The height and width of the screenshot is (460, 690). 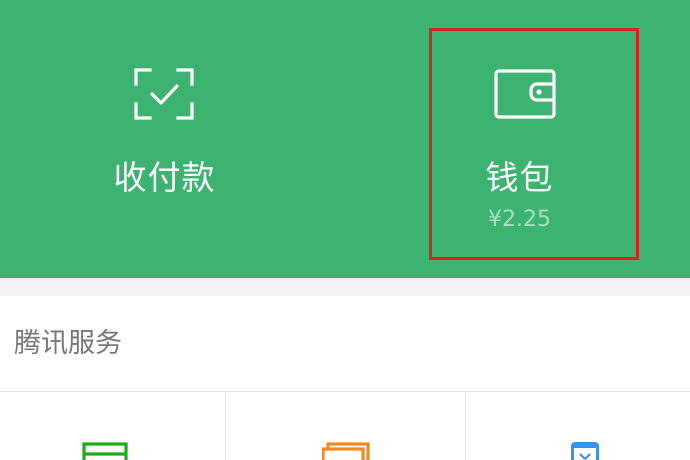 What do you see at coordinates (577, 426) in the screenshot?
I see `service-mobile-topup` at bounding box center [577, 426].